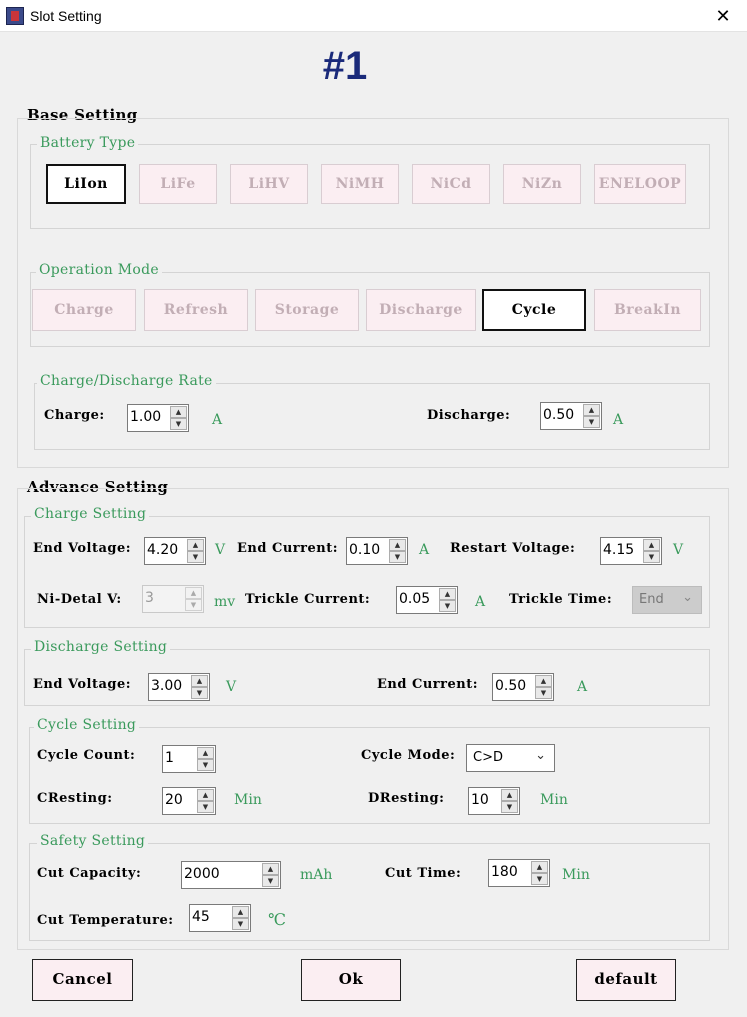 Image resolution: width=747 pixels, height=1017 pixels. What do you see at coordinates (126, 381) in the screenshot?
I see `rate-legend: Charge/Discharge Rate` at bounding box center [126, 381].